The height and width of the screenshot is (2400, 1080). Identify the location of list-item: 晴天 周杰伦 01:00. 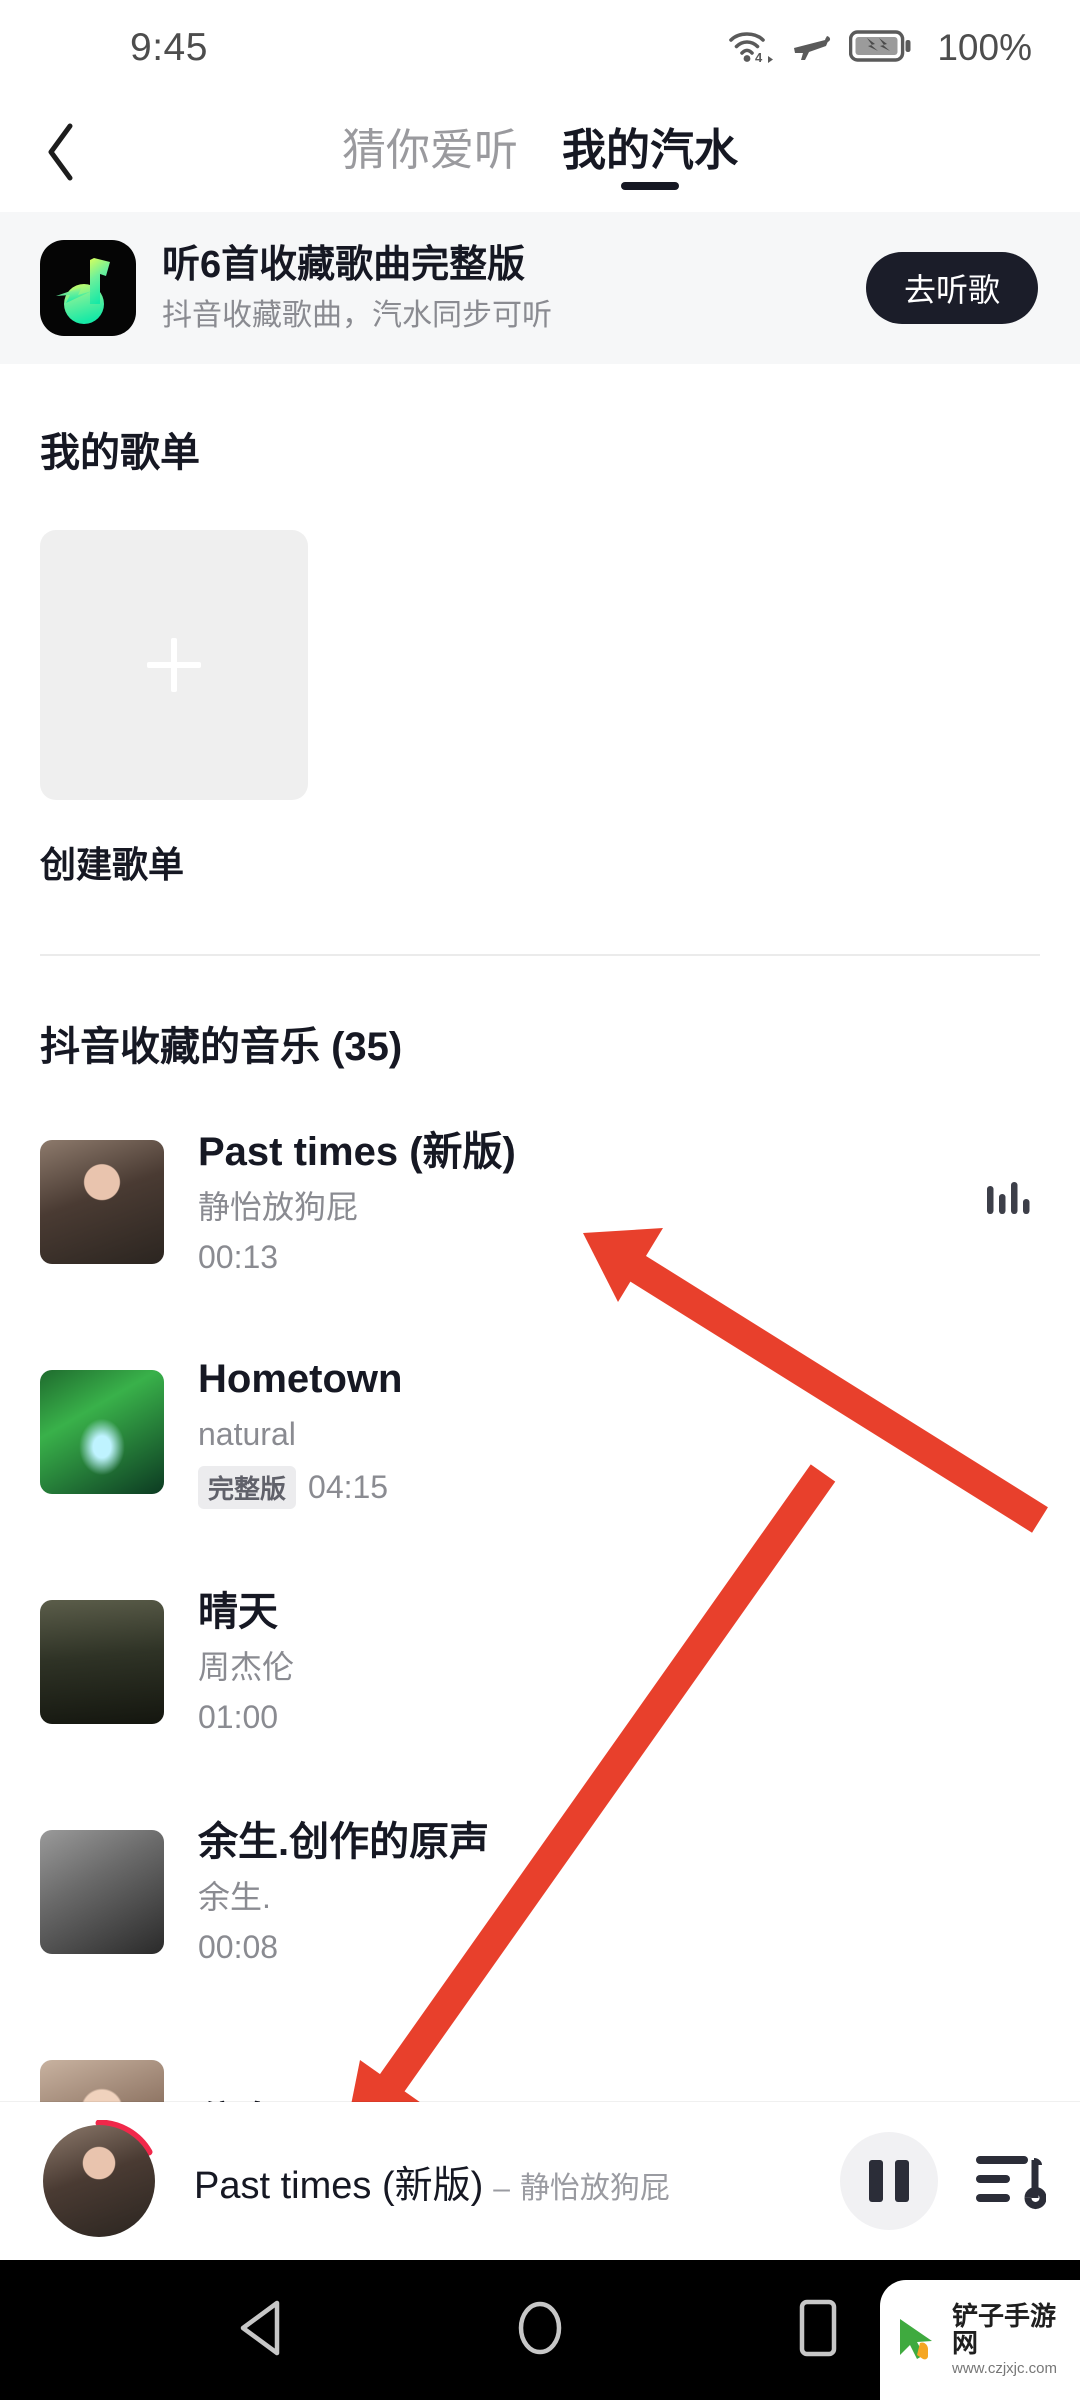
(540, 1647).